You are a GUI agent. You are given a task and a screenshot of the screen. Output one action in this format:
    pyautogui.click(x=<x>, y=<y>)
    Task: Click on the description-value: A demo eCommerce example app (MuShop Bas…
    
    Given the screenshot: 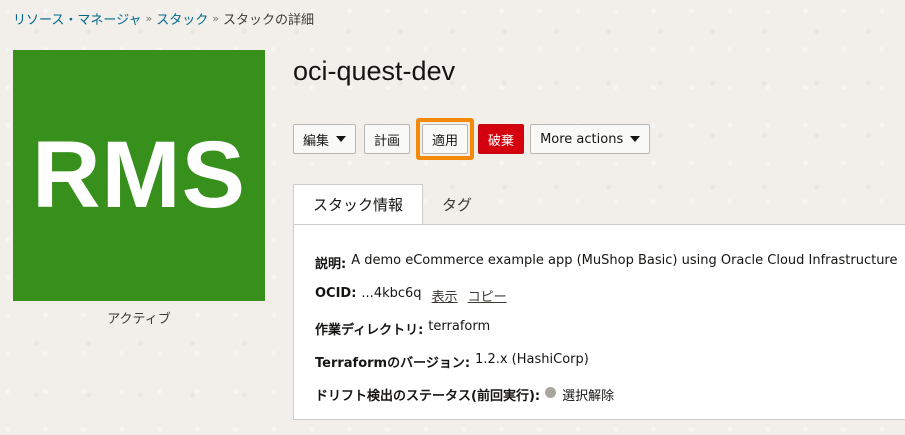 What is the action you would take?
    pyautogui.click(x=624, y=260)
    